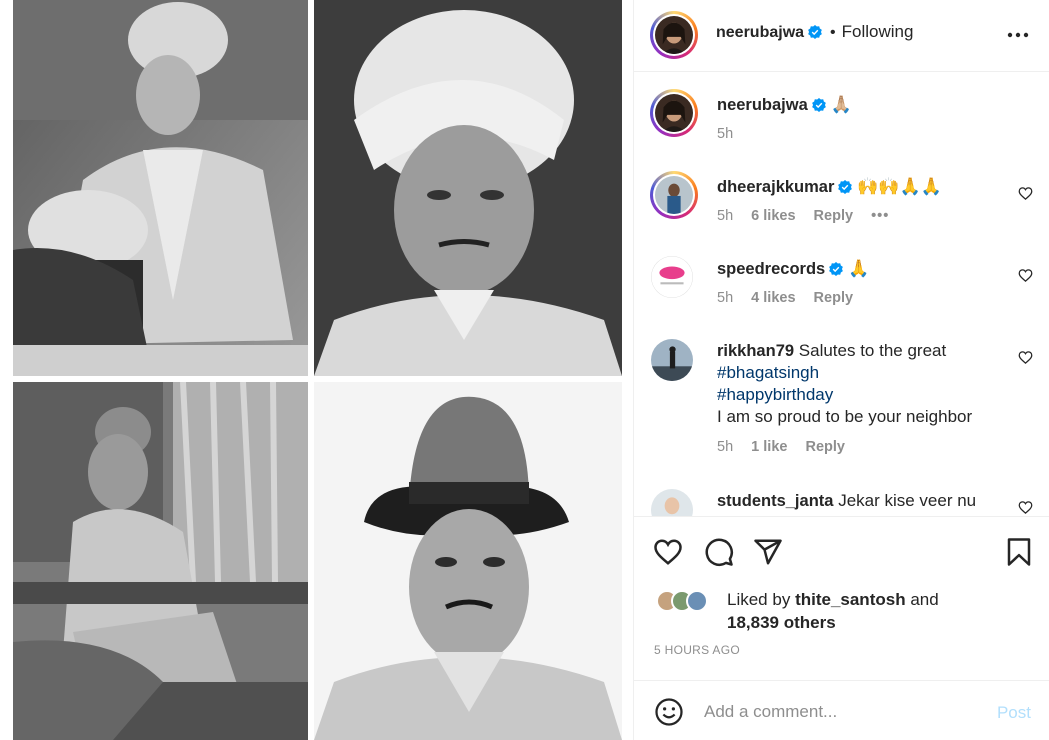 This screenshot has width=1049, height=740. Describe the element at coordinates (872, 350) in the screenshot. I see `comment-text: Salutes to the great` at that location.